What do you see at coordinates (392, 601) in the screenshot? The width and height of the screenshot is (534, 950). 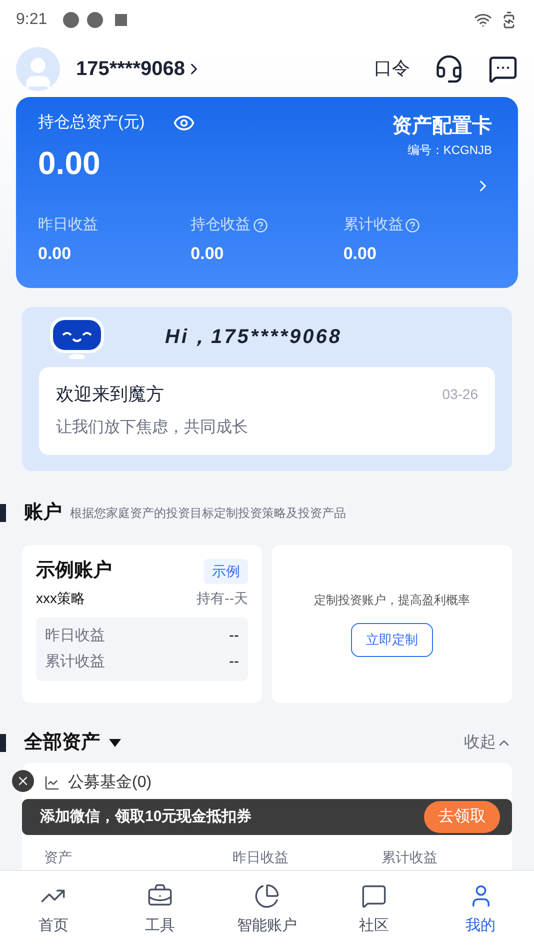 I see `custom-account-text: 定制投资账户，提高盈利概率` at bounding box center [392, 601].